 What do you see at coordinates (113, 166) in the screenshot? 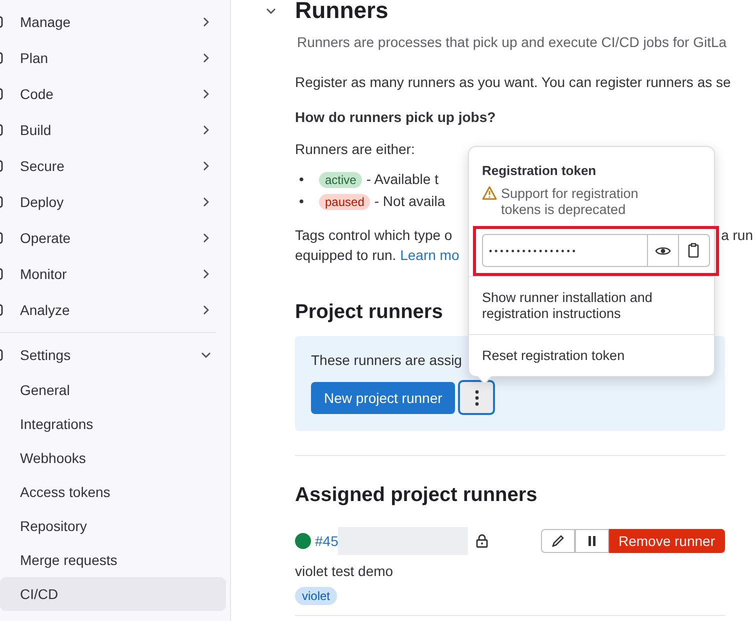
I see `sidebar-item: Secure` at bounding box center [113, 166].